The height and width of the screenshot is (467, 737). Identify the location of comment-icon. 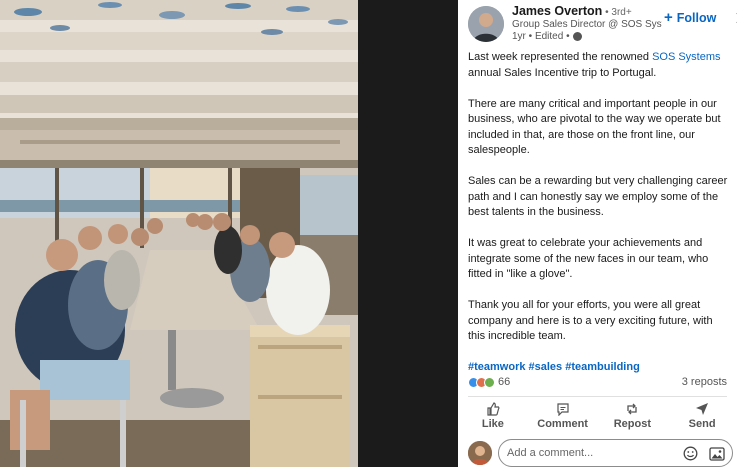
(563, 409).